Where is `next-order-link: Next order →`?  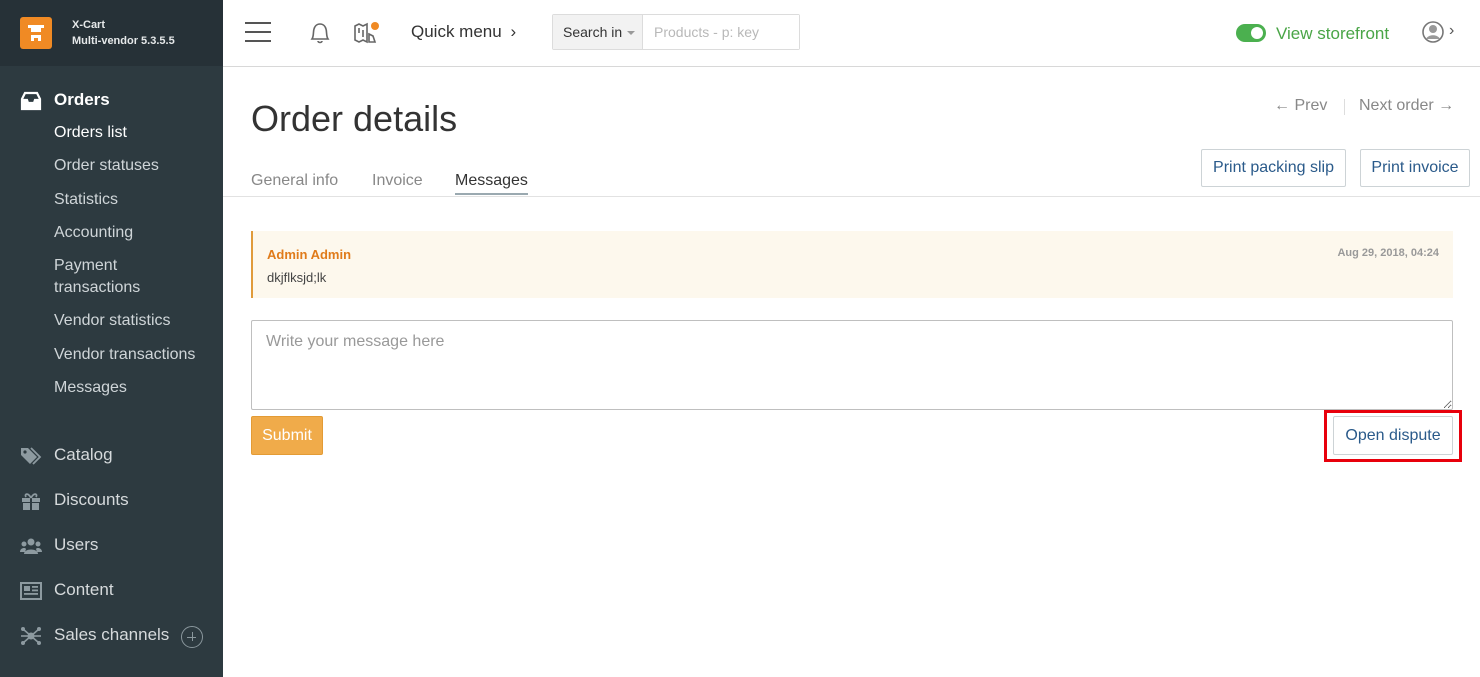 next-order-link: Next order → is located at coordinates (1406, 106).